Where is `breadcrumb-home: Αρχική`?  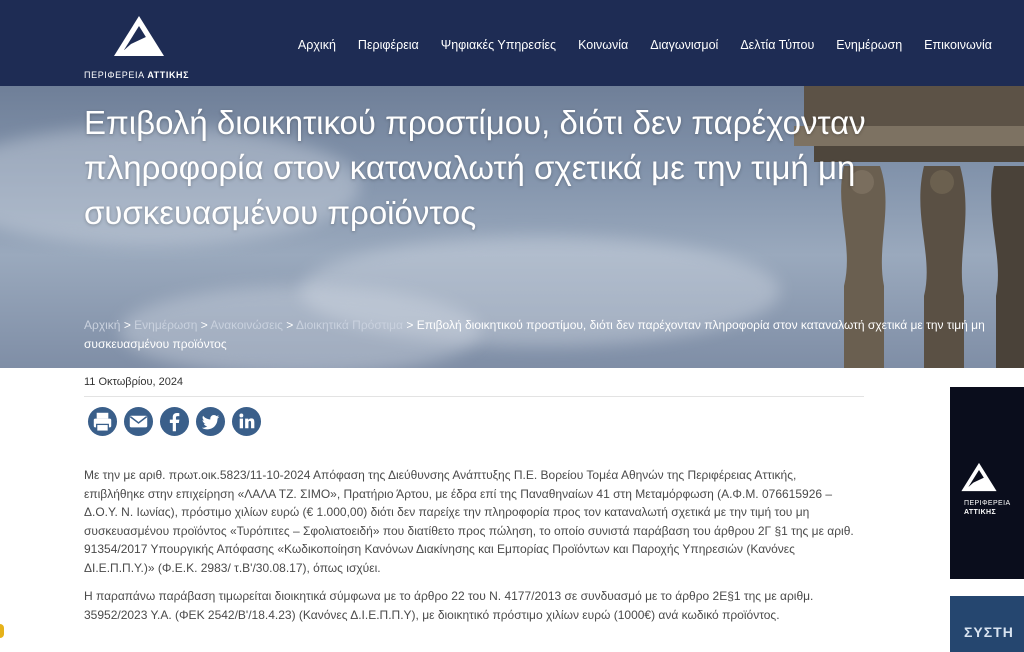 breadcrumb-home: Αρχική is located at coordinates (102, 325).